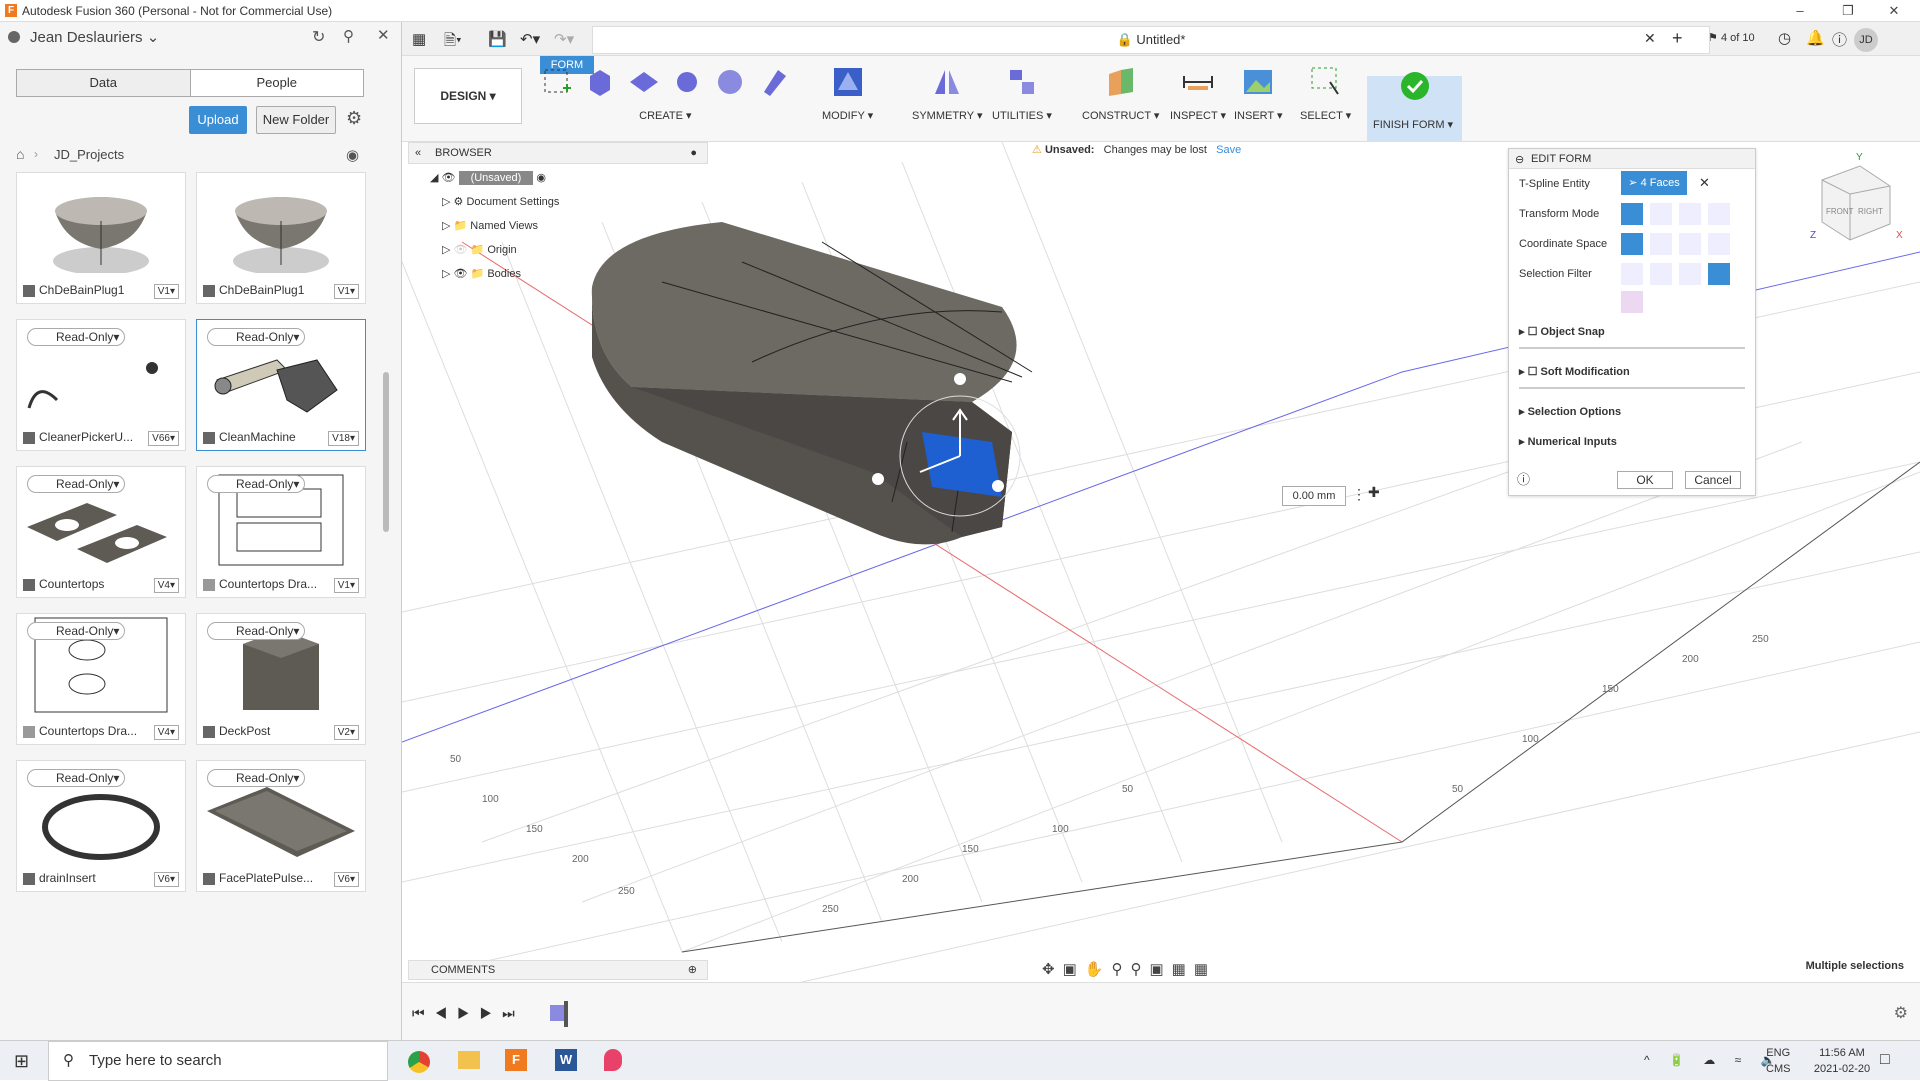  What do you see at coordinates (281, 826) in the screenshot?
I see `file-card: Read-Only▾ FacePlatePulse... V6▾` at bounding box center [281, 826].